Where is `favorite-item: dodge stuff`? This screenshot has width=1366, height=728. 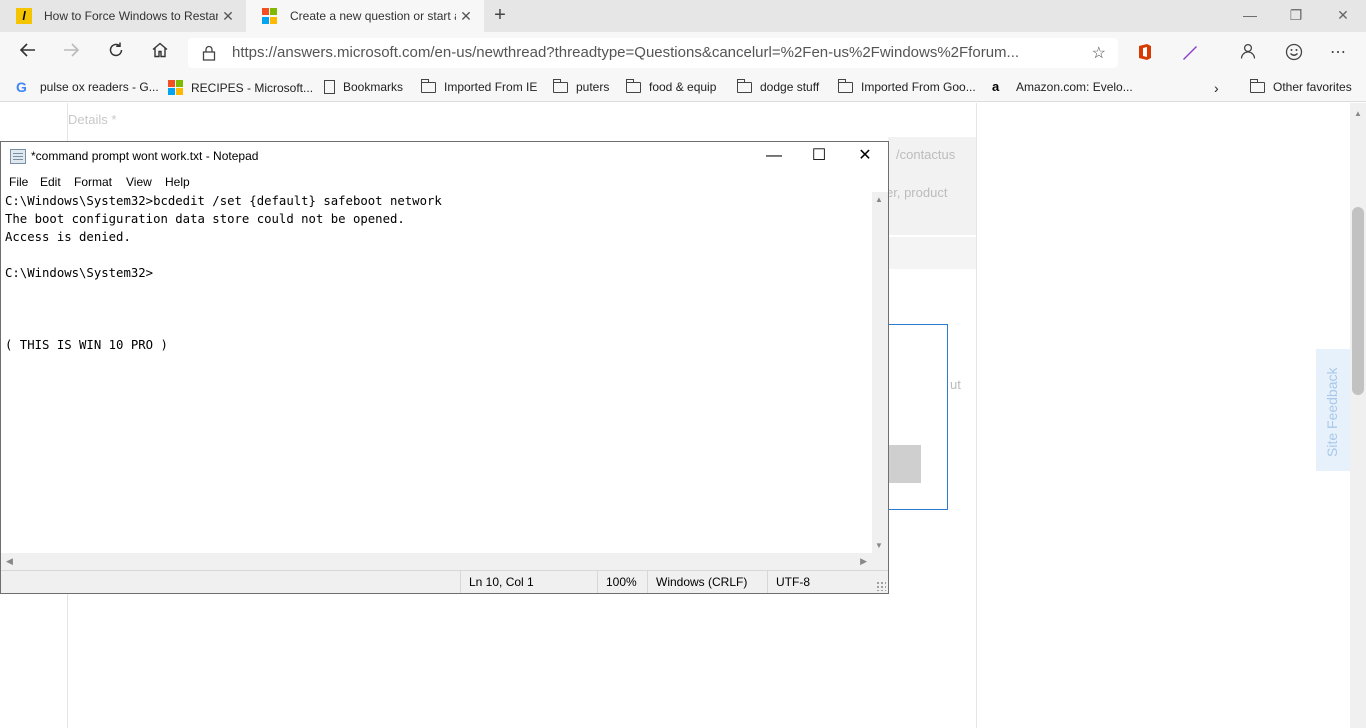 favorite-item: dodge stuff is located at coordinates (778, 86).